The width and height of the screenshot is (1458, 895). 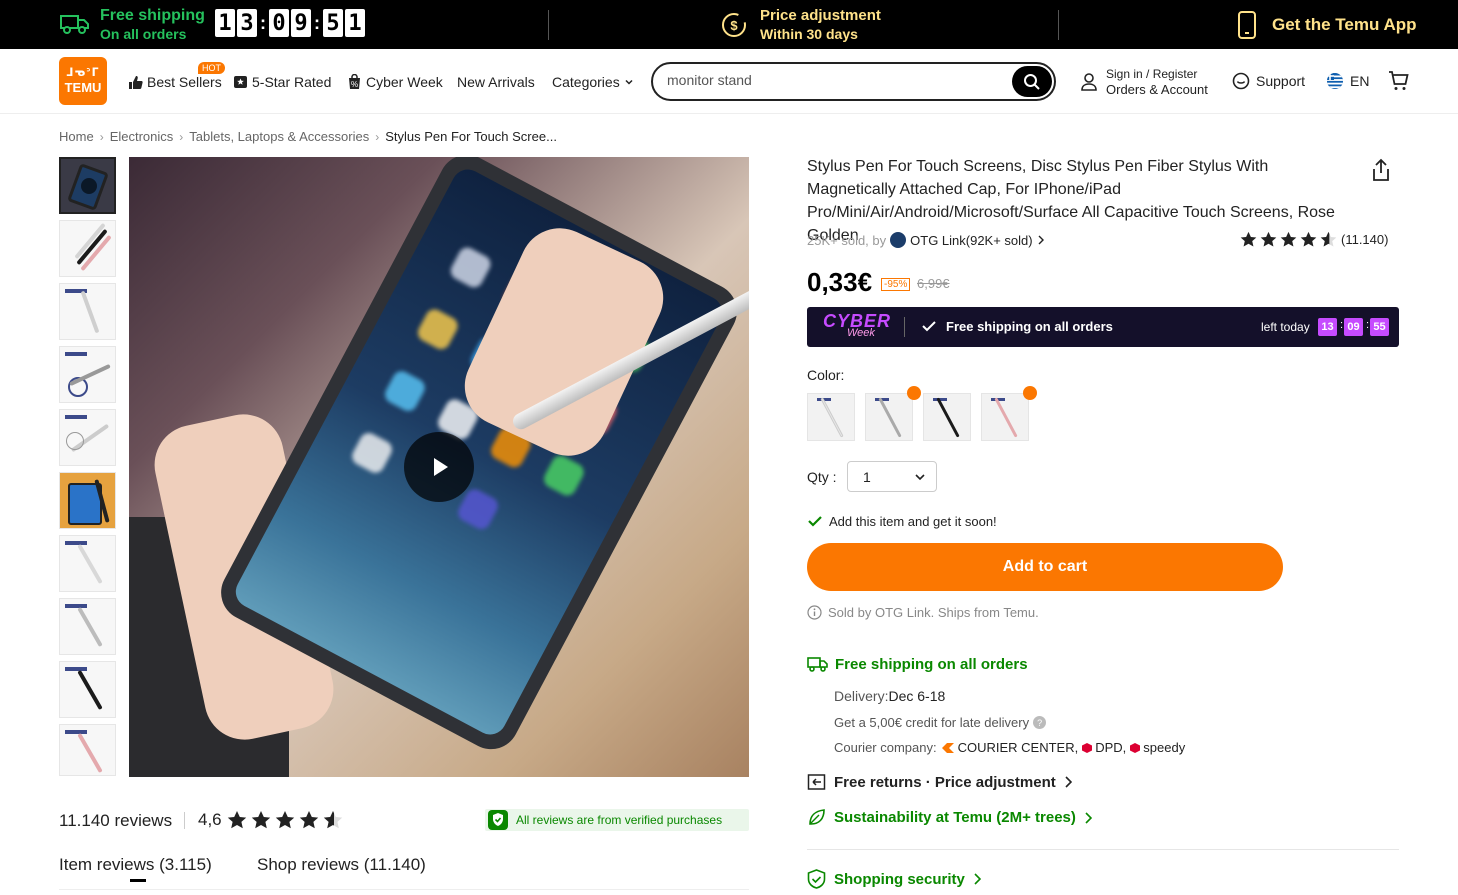 What do you see at coordinates (1040, 722) in the screenshot?
I see `help-icon: ?` at bounding box center [1040, 722].